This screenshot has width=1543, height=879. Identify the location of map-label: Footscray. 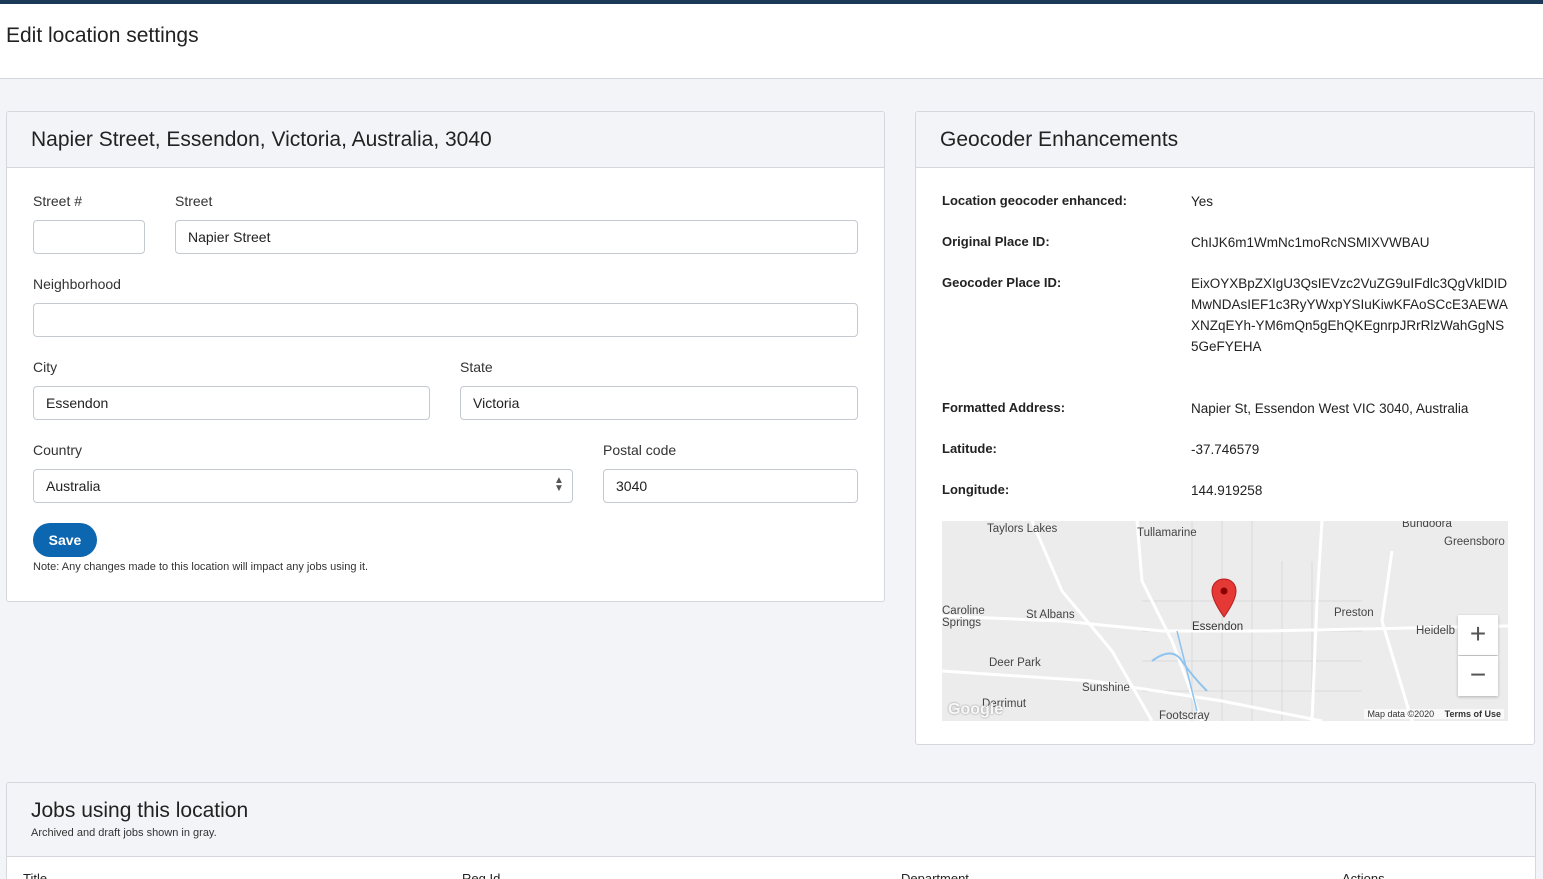
(1184, 715).